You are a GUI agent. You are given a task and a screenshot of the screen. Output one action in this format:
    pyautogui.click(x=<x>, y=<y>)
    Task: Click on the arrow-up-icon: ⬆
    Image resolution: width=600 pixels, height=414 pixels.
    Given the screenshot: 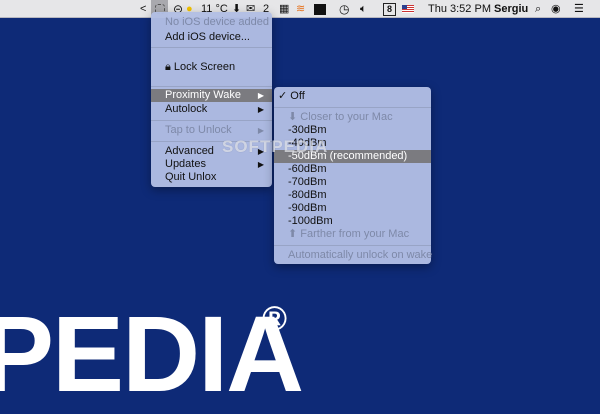 What is the action you would take?
    pyautogui.click(x=293, y=234)
    